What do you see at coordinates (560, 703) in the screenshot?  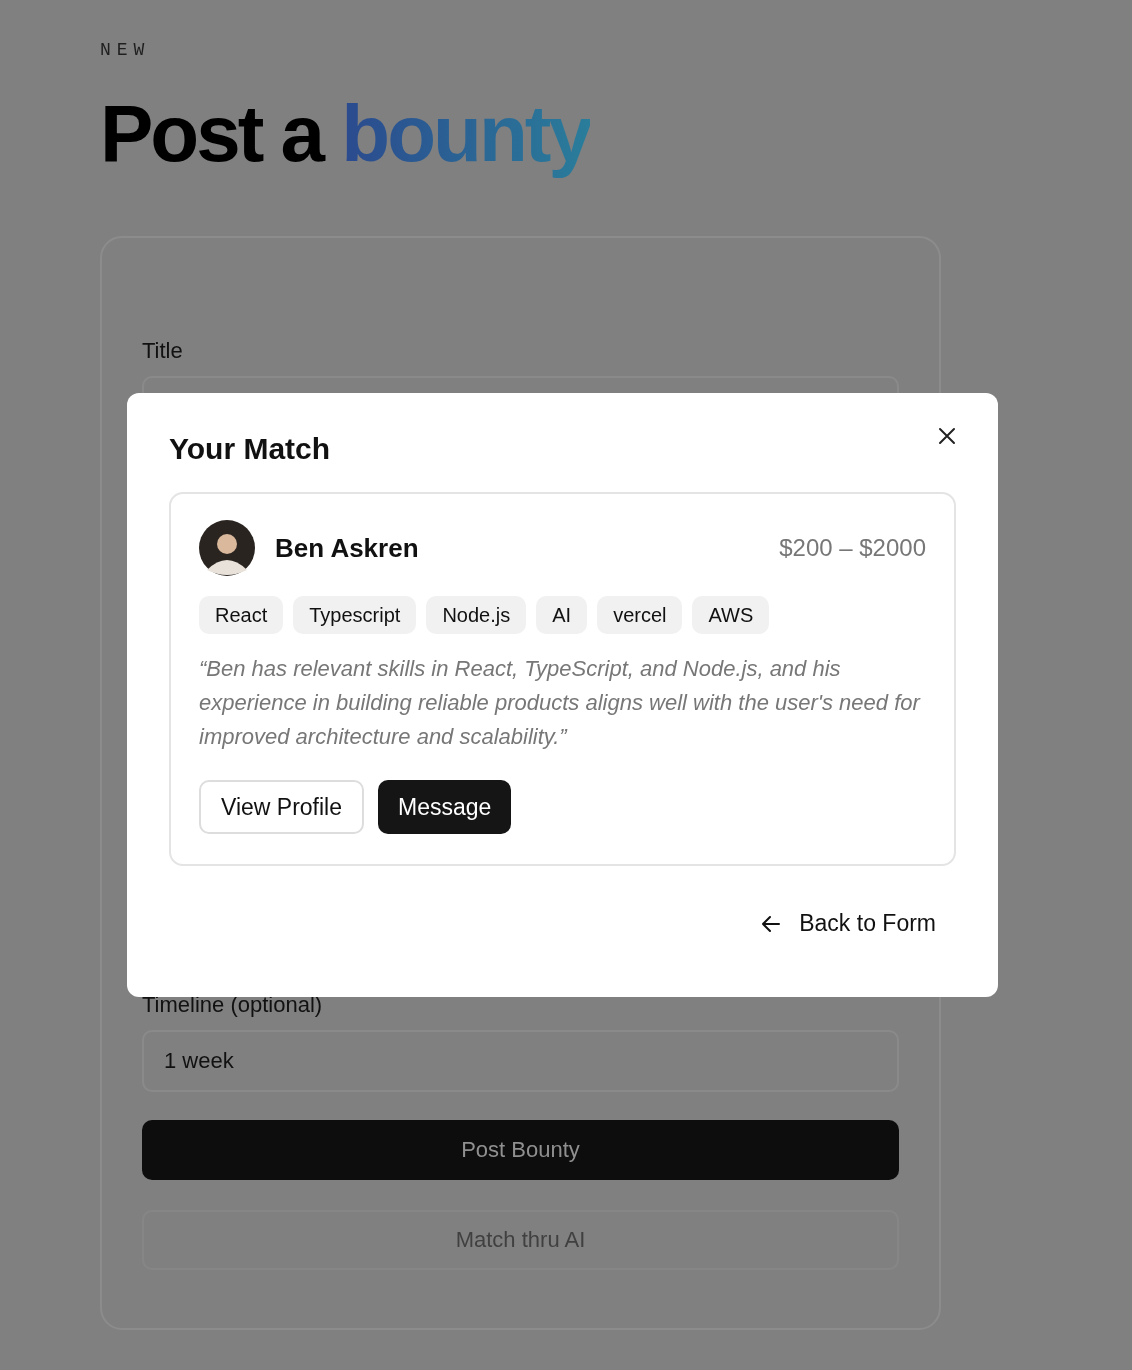 I see `match-reason: “Ben has relevant skills in React, TypeScript, and Node.js, and his experience in building reliable products aligns well with the user's need for improved architecture and scalability.”` at bounding box center [560, 703].